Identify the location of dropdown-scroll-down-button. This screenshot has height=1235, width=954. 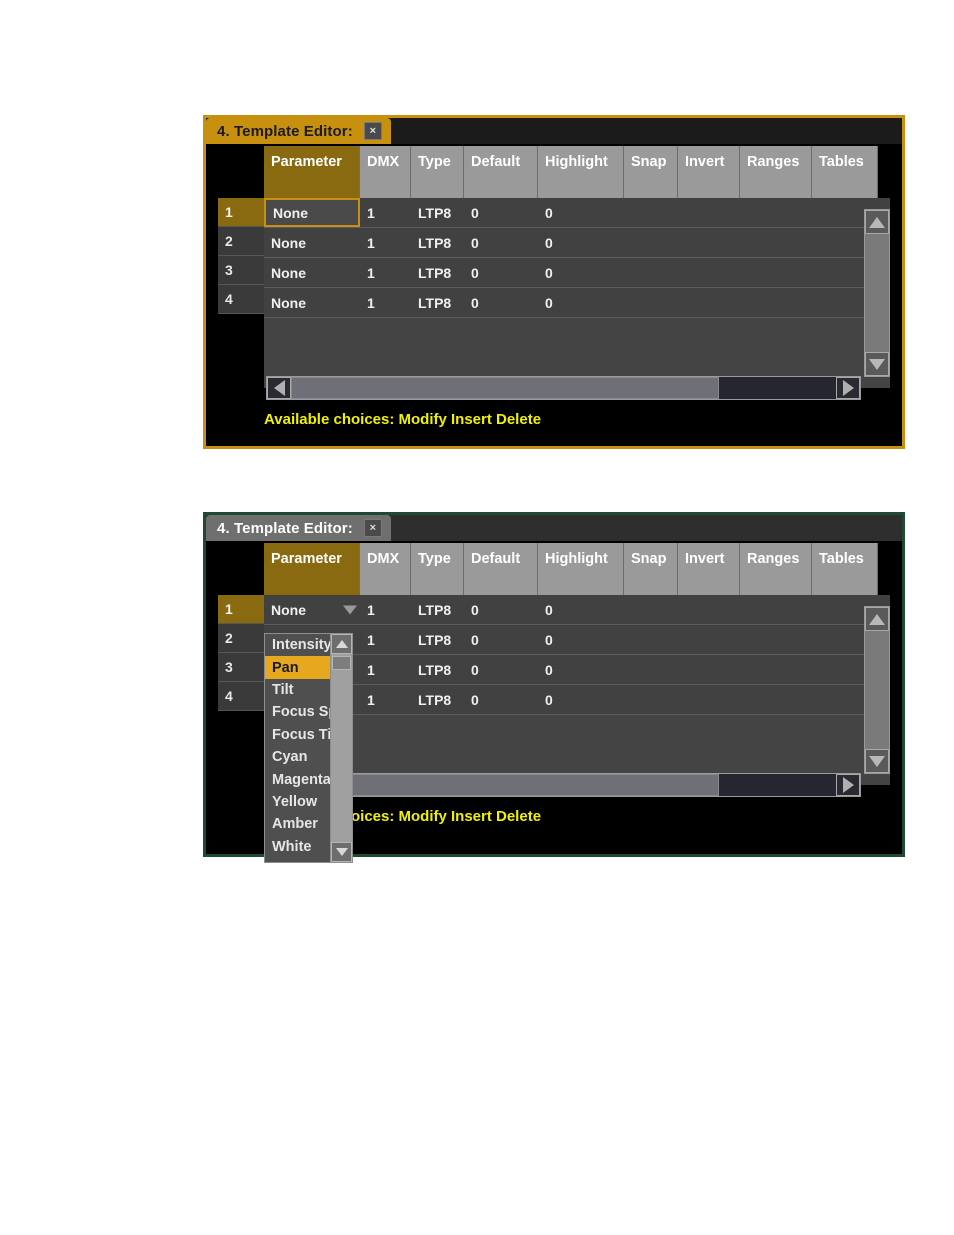
(341, 852).